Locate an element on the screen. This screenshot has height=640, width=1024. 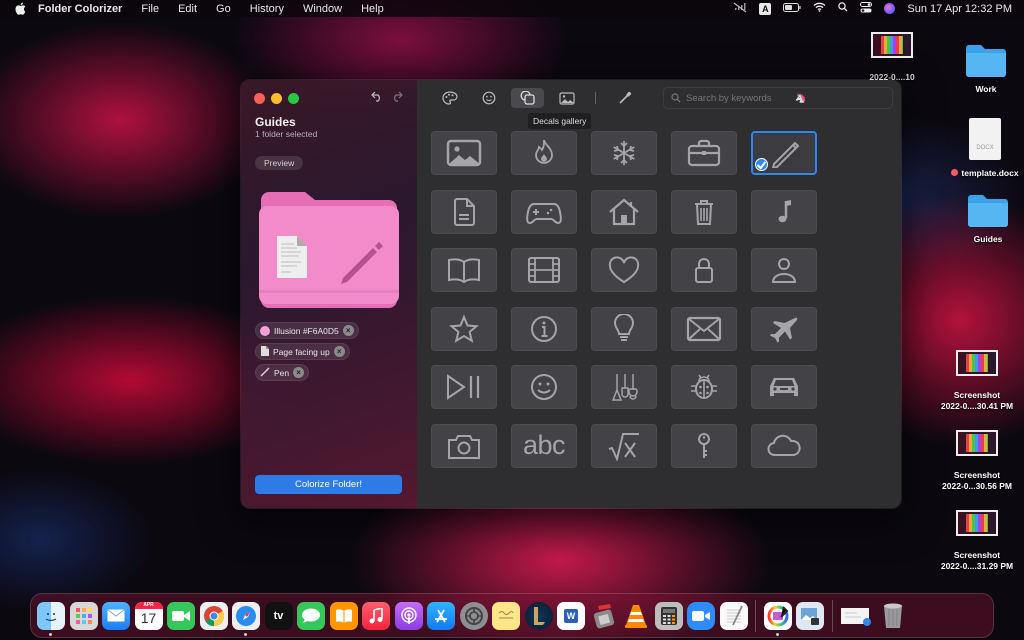
desktop-icon-label: Guides is located at coordinates (988, 239).